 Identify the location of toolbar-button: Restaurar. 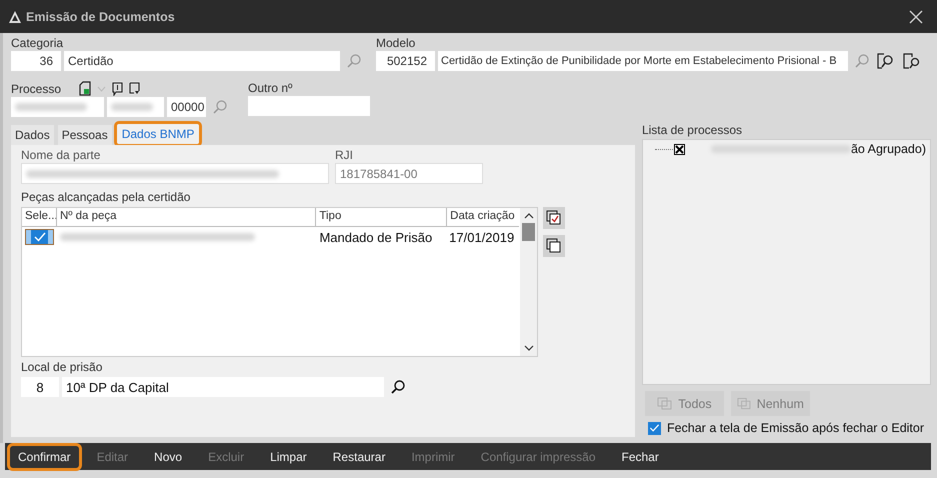
(359, 457).